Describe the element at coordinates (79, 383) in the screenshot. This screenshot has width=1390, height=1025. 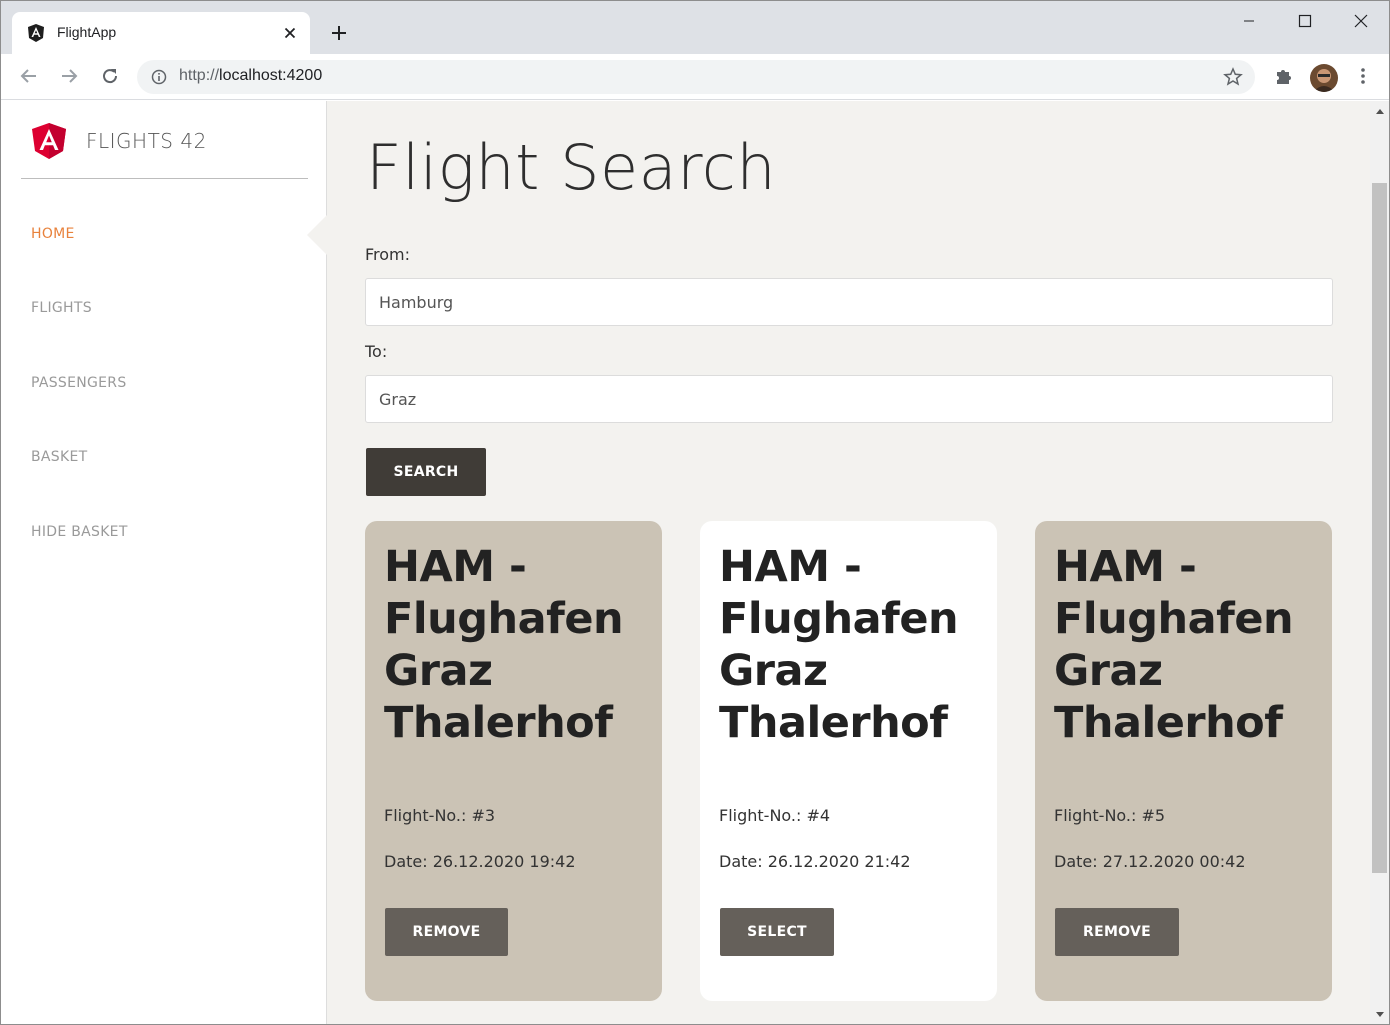
I see `sidebar-item-passengers: PASSENGERS` at that location.